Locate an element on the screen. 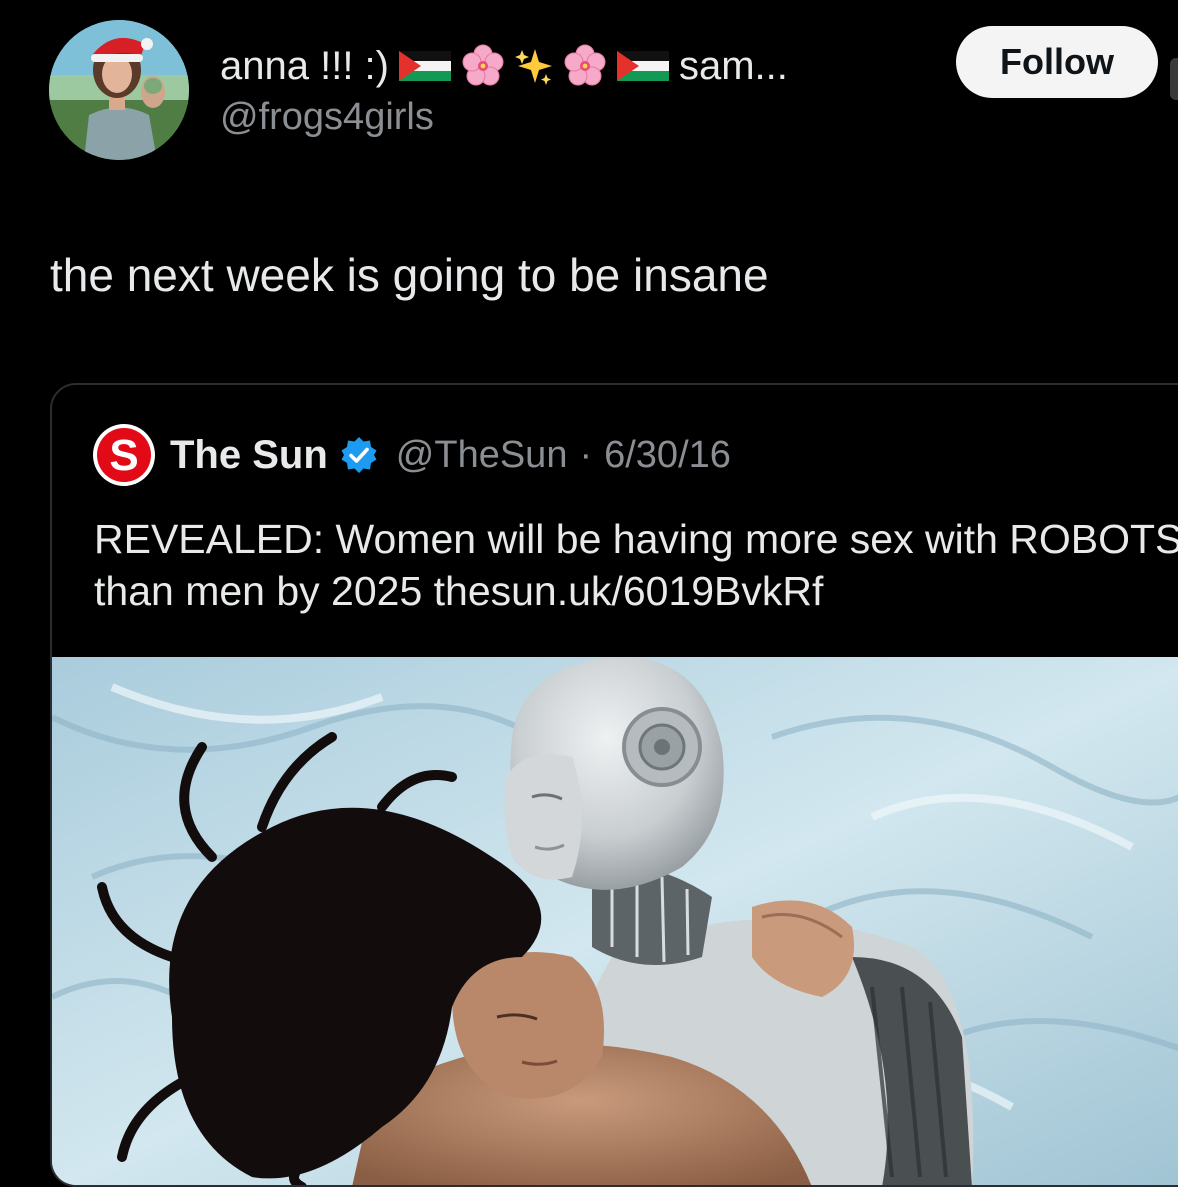 The image size is (1178, 1187). quoted-date: 6/30/16 is located at coordinates (667, 455).